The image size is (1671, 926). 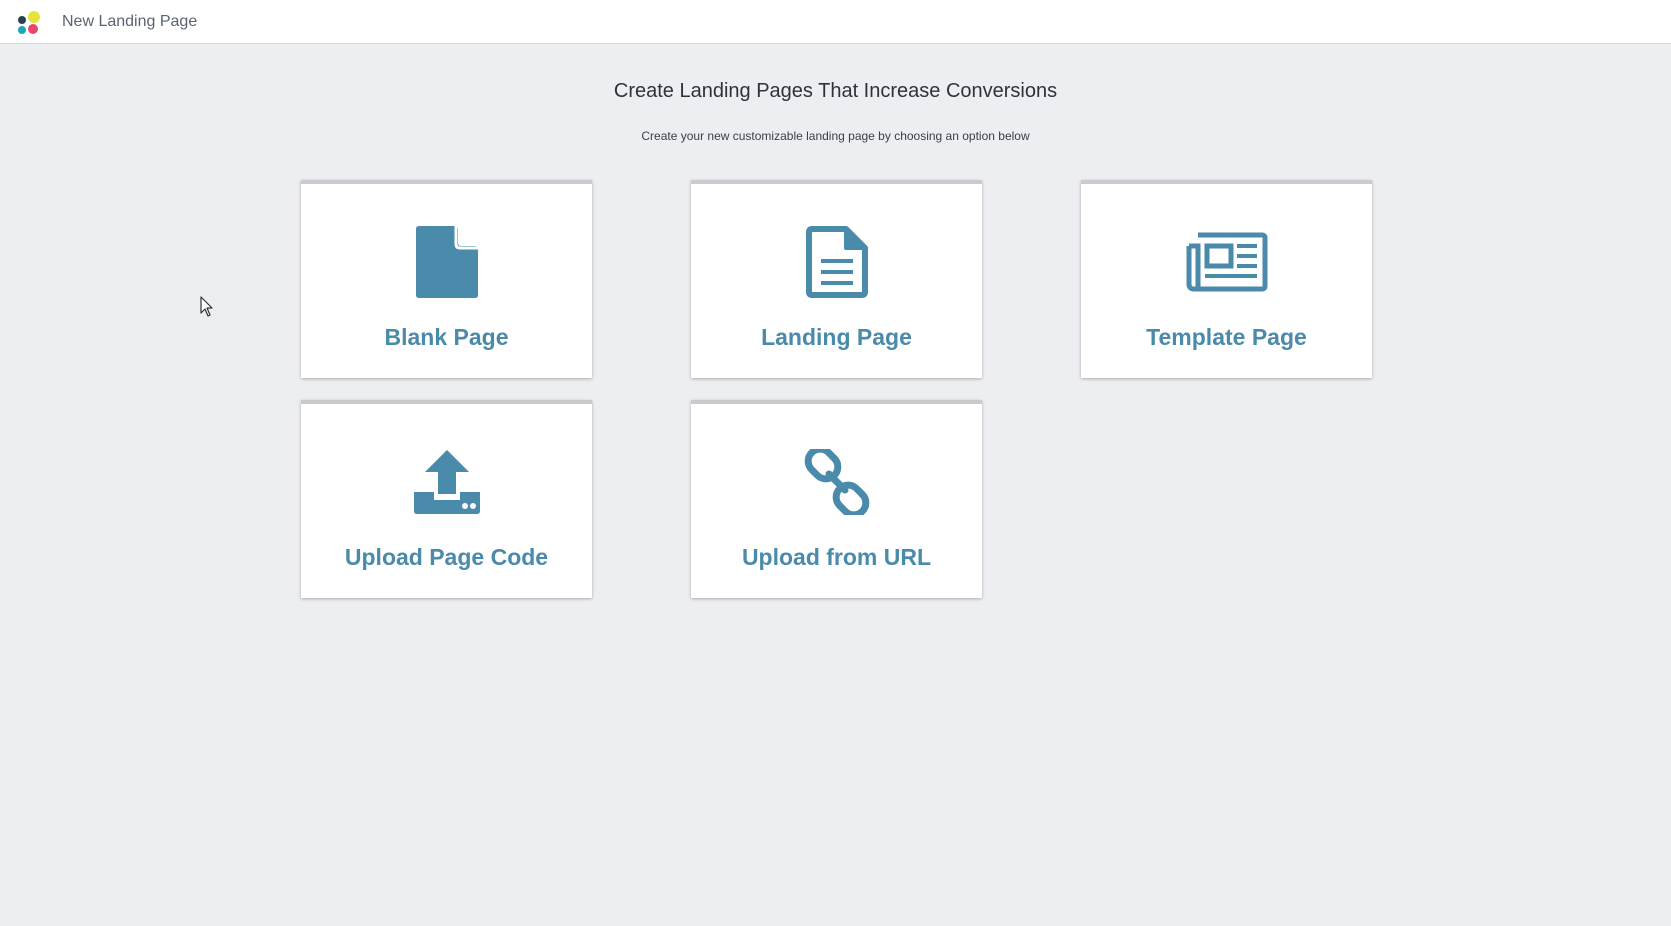 I want to click on upload-page-code-card: Upload Page Code, so click(x=446, y=499).